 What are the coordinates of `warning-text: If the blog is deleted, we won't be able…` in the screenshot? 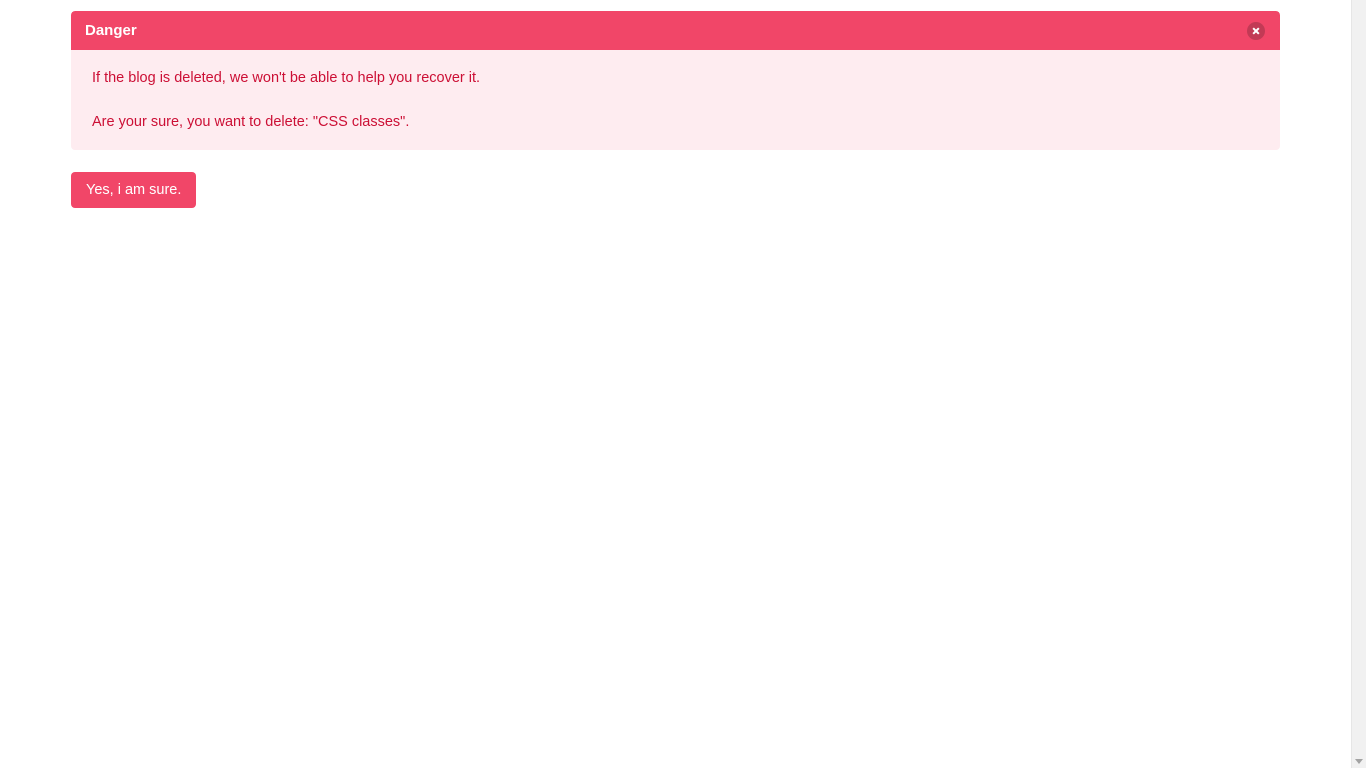 It's located at (286, 78).